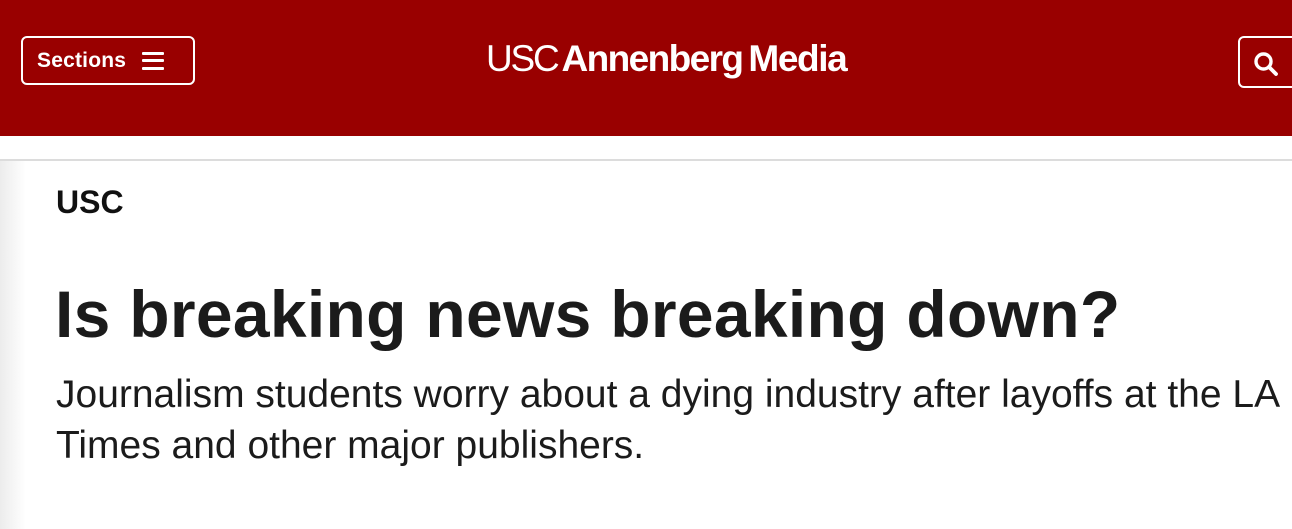 Image resolution: width=1292 pixels, height=529 pixels. What do you see at coordinates (82, 60) in the screenshot?
I see `sections-button-label: Sections` at bounding box center [82, 60].